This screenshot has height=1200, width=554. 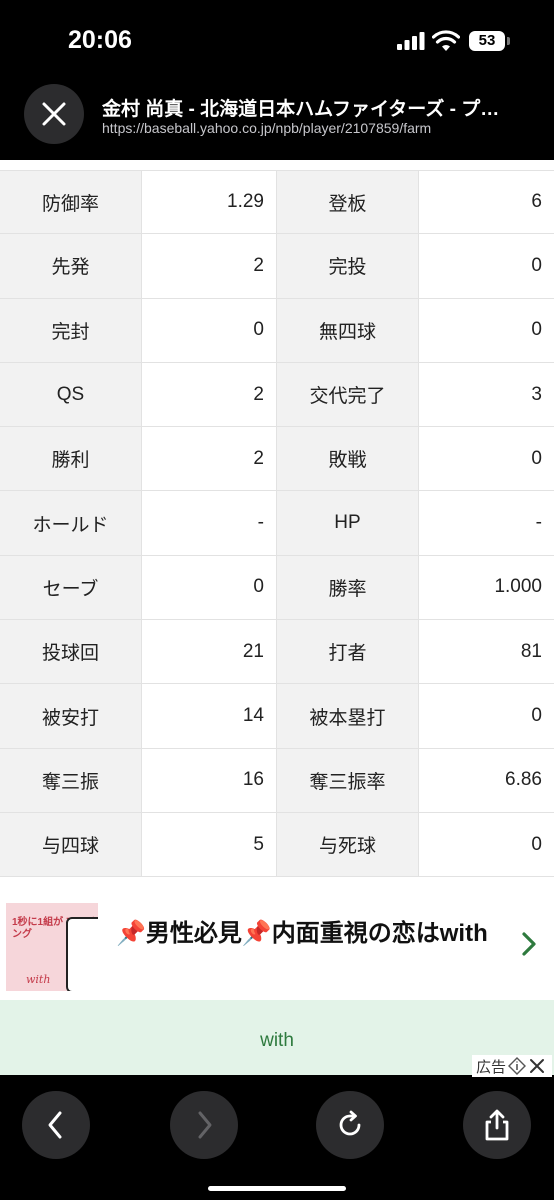 What do you see at coordinates (71, 716) in the screenshot?
I see `stat-label: 被安打` at bounding box center [71, 716].